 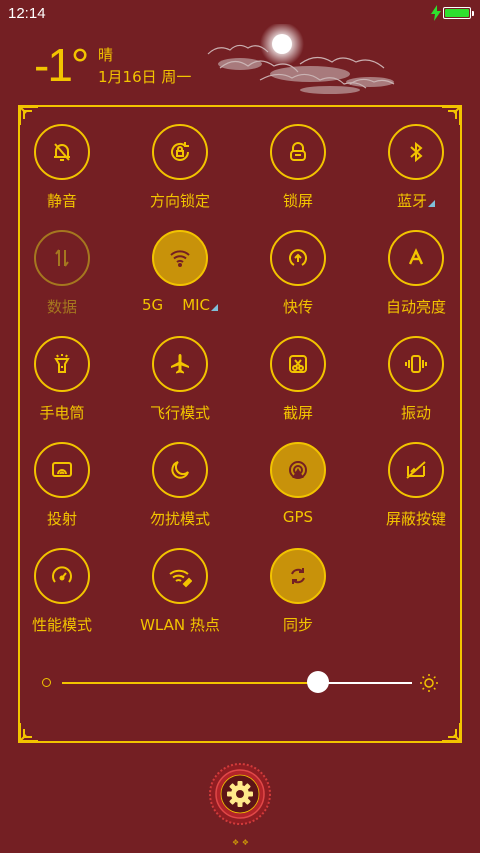 I want to click on toggle-label: 截屏, so click(x=297, y=413).